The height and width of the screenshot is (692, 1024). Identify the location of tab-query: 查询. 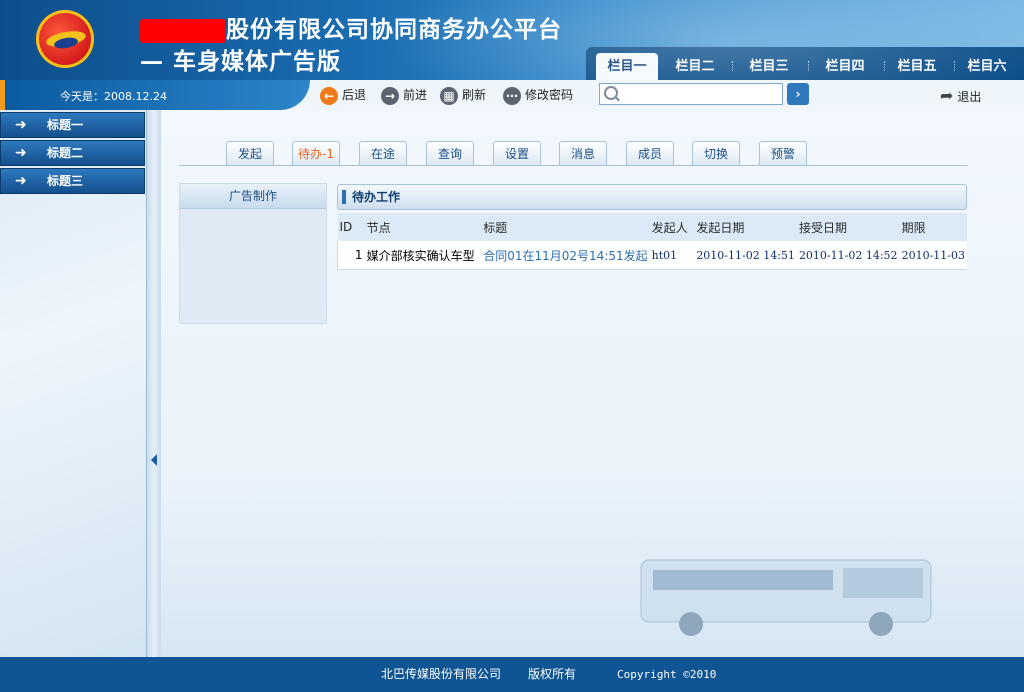
(450, 153).